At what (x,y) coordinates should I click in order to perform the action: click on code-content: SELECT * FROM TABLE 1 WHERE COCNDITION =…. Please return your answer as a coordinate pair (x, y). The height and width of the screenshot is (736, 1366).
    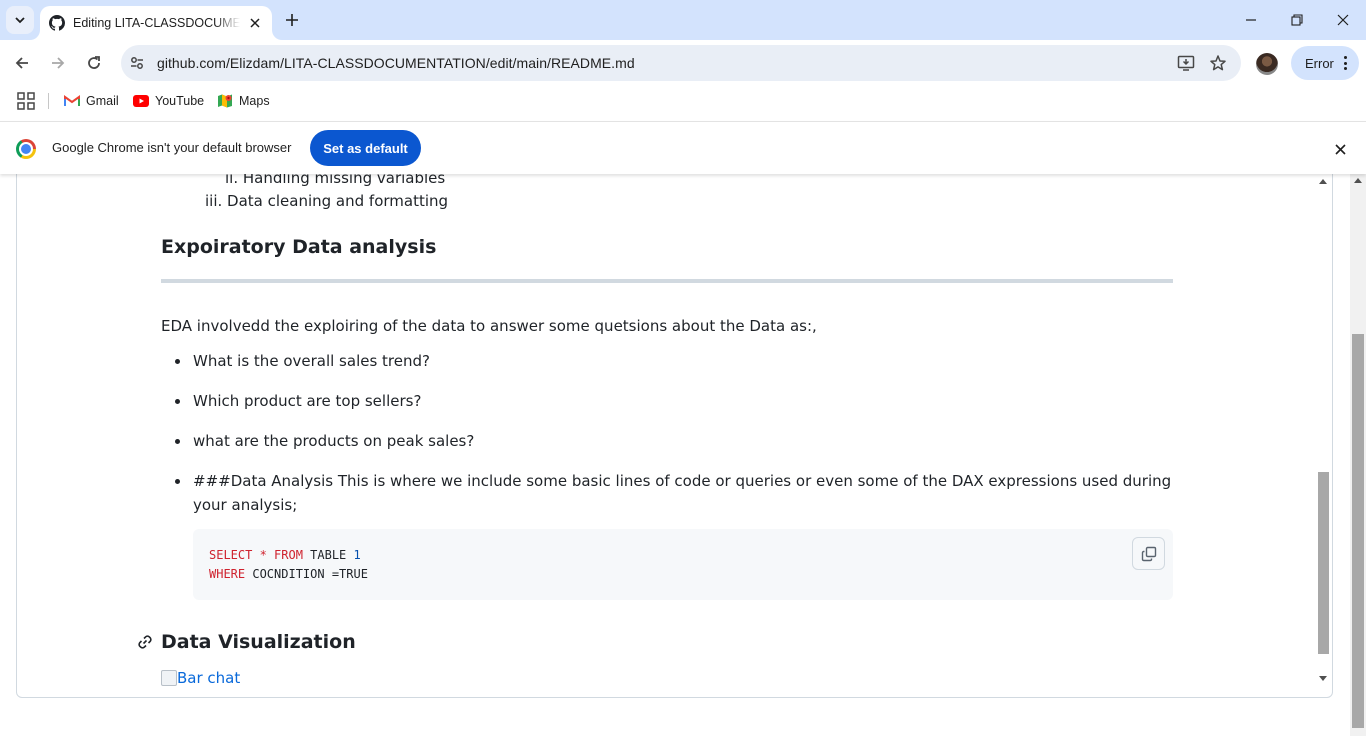
    Looking at the image, I should click on (288, 565).